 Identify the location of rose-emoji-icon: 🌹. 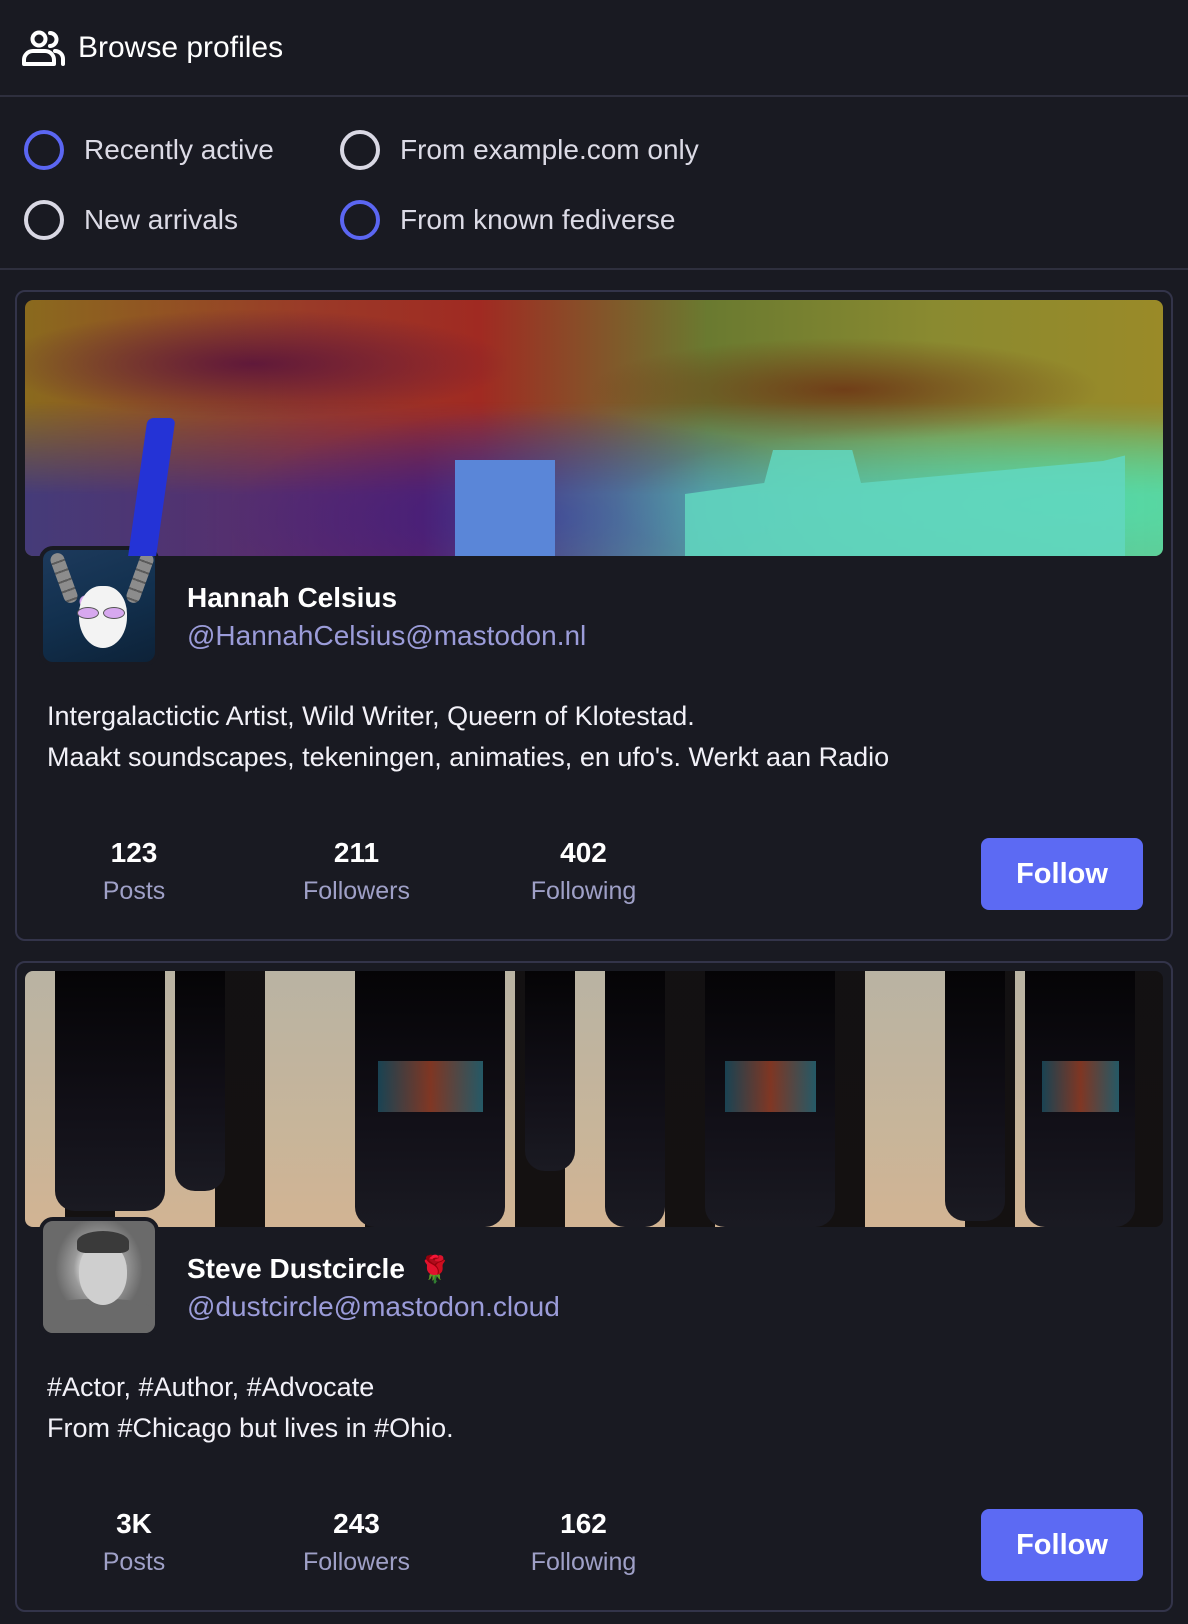
(435, 1268).